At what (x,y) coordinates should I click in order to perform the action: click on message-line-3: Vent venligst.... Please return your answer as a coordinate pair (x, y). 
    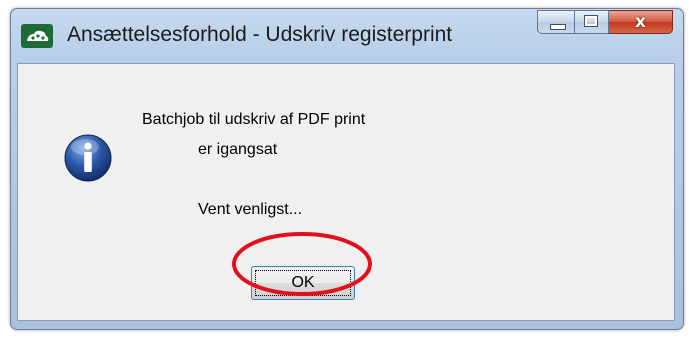
    Looking at the image, I should click on (250, 209).